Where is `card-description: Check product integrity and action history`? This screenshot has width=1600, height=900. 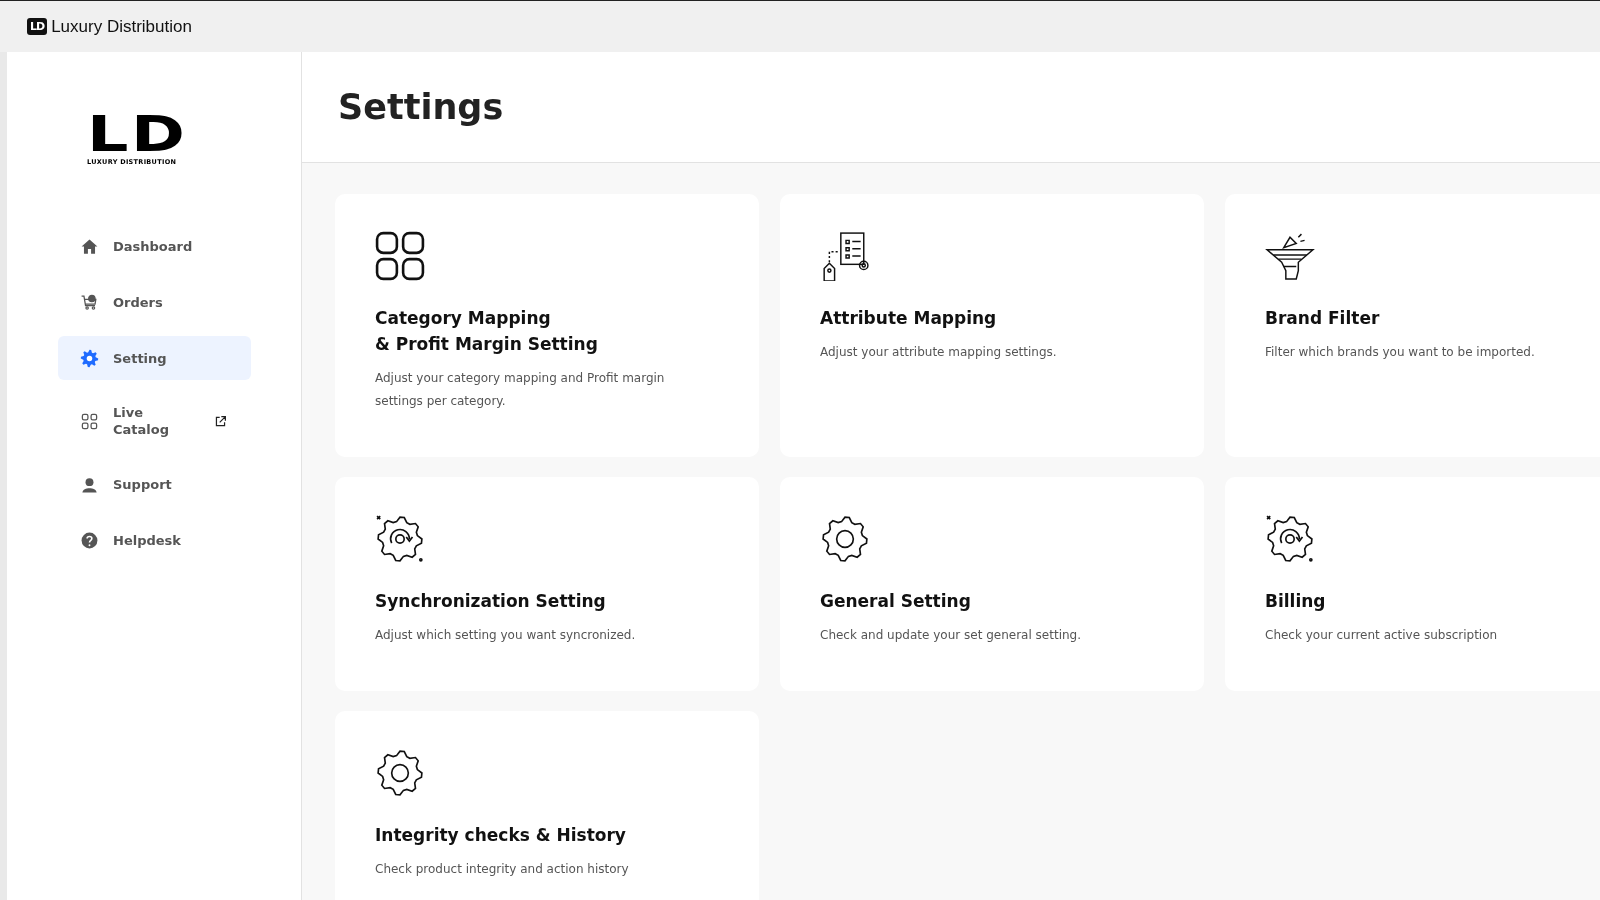 card-description: Check product integrity and action history is located at coordinates (502, 869).